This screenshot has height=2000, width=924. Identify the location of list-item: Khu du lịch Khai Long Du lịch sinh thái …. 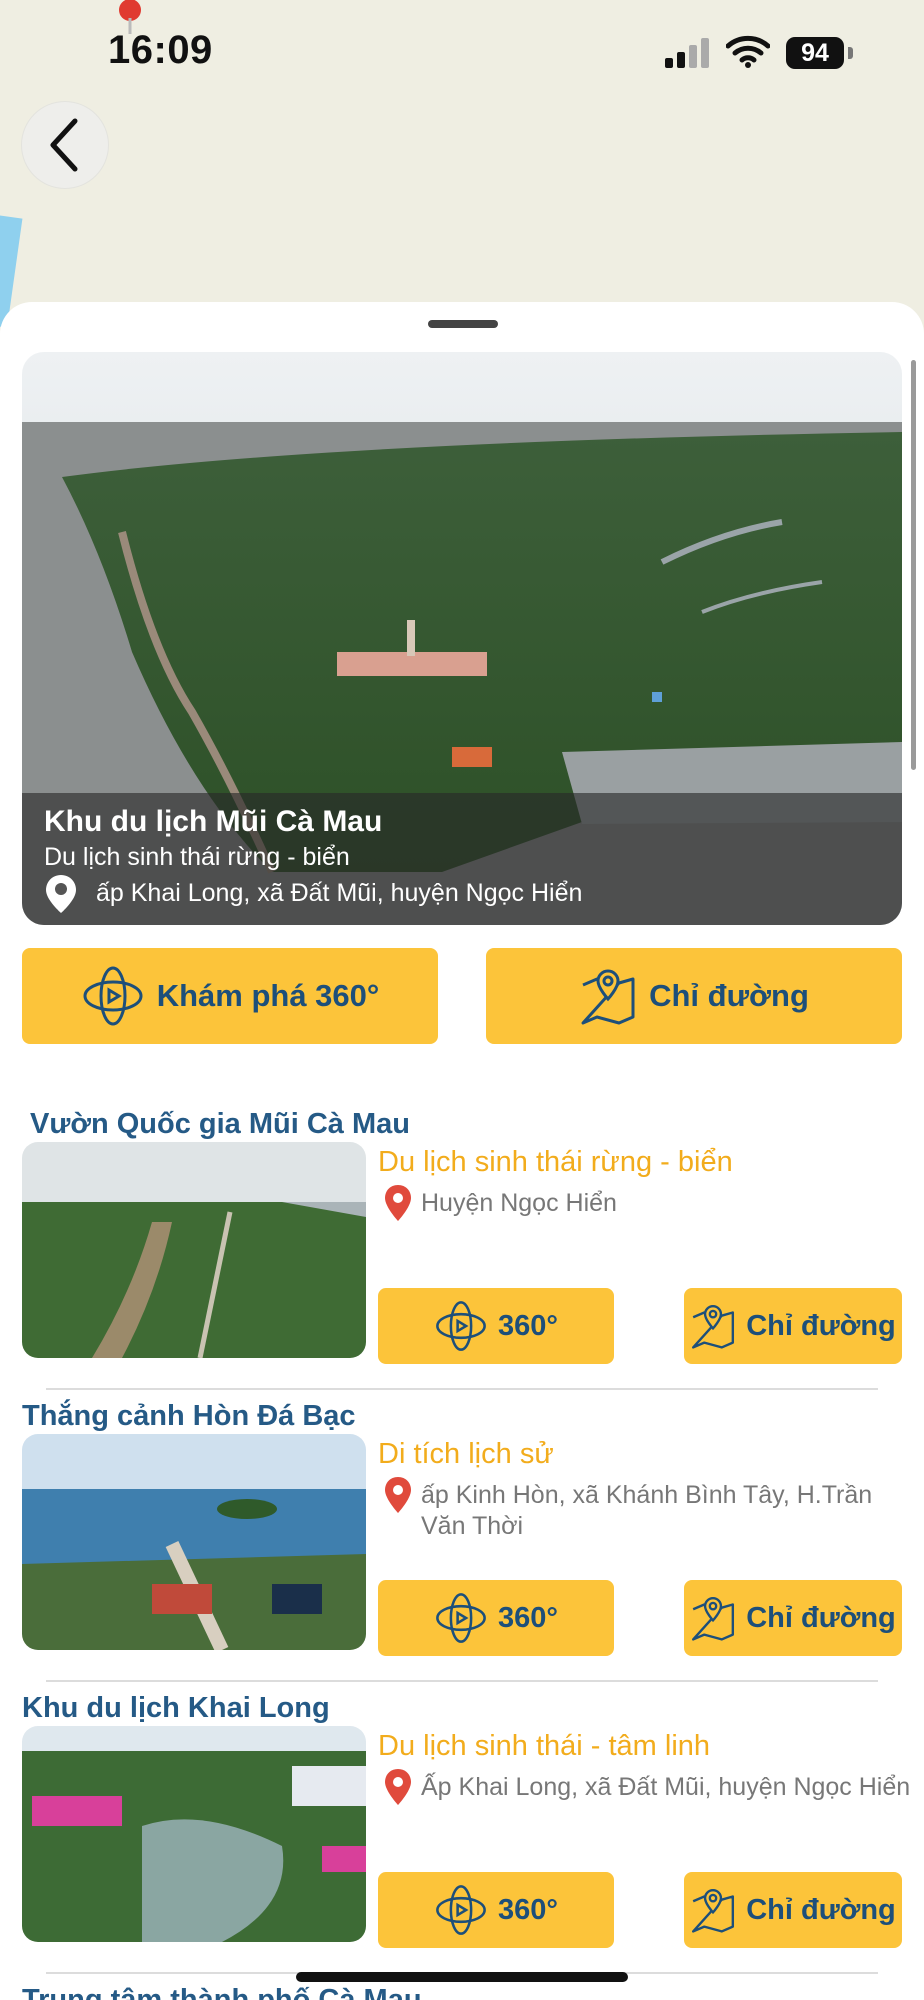
(462, 1838).